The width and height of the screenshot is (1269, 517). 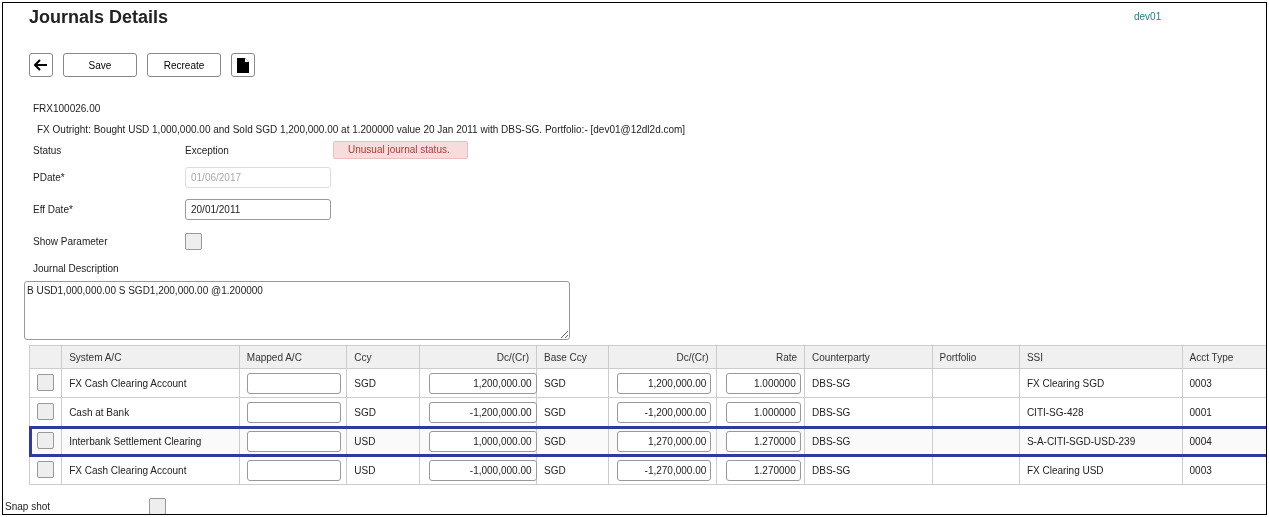 I want to click on column-header: Portfolio, so click(x=976, y=357).